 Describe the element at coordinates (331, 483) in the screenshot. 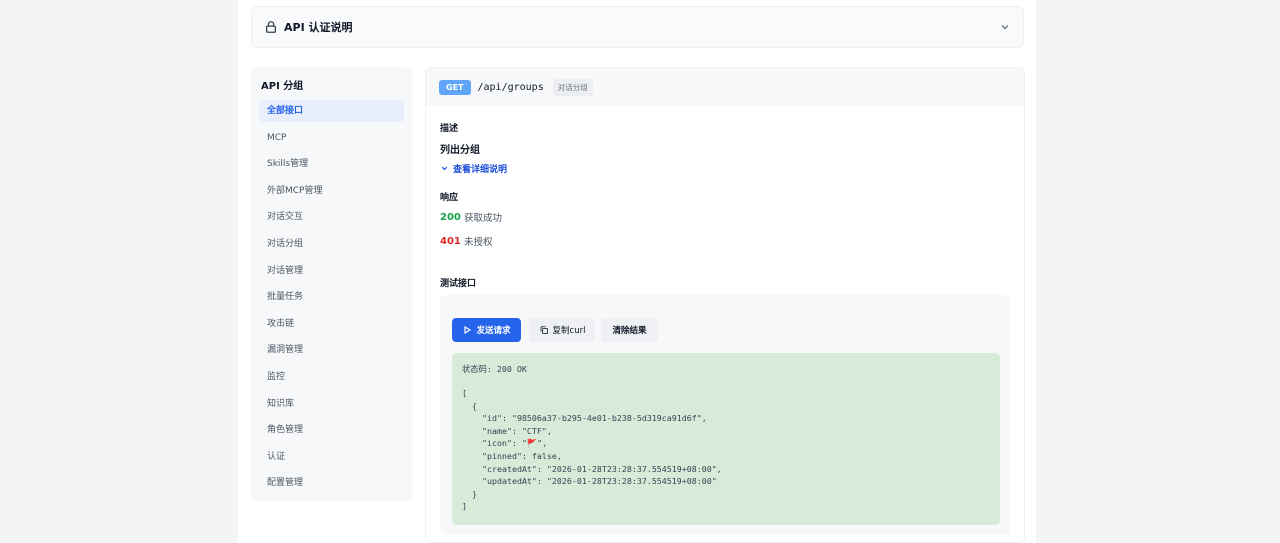

I see `sidebar-item-config: 配置管理` at that location.